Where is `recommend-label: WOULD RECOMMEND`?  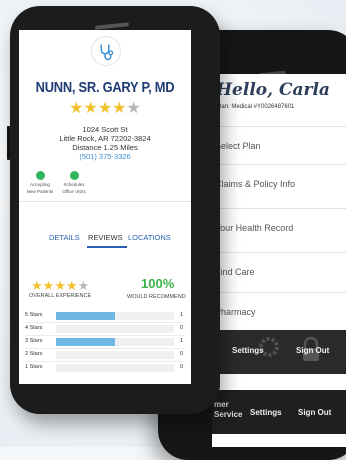 recommend-label: WOULD RECOMMEND is located at coordinates (156, 297).